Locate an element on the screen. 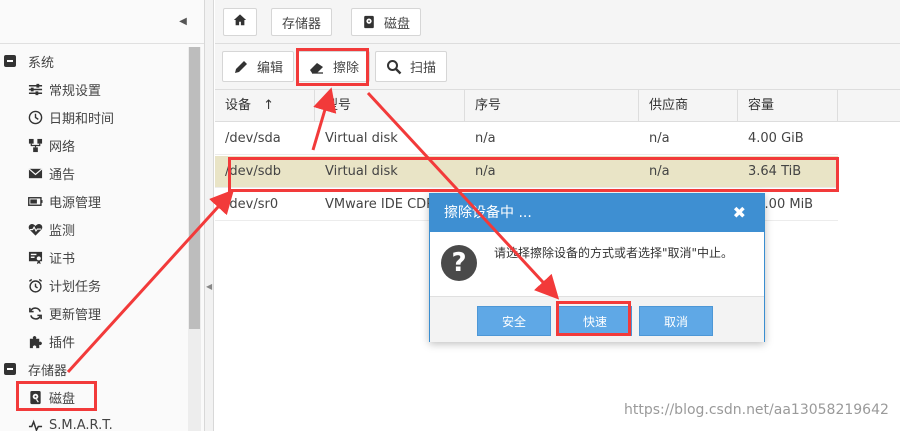  nav-group-storage: 存储器 is located at coordinates (94, 369).